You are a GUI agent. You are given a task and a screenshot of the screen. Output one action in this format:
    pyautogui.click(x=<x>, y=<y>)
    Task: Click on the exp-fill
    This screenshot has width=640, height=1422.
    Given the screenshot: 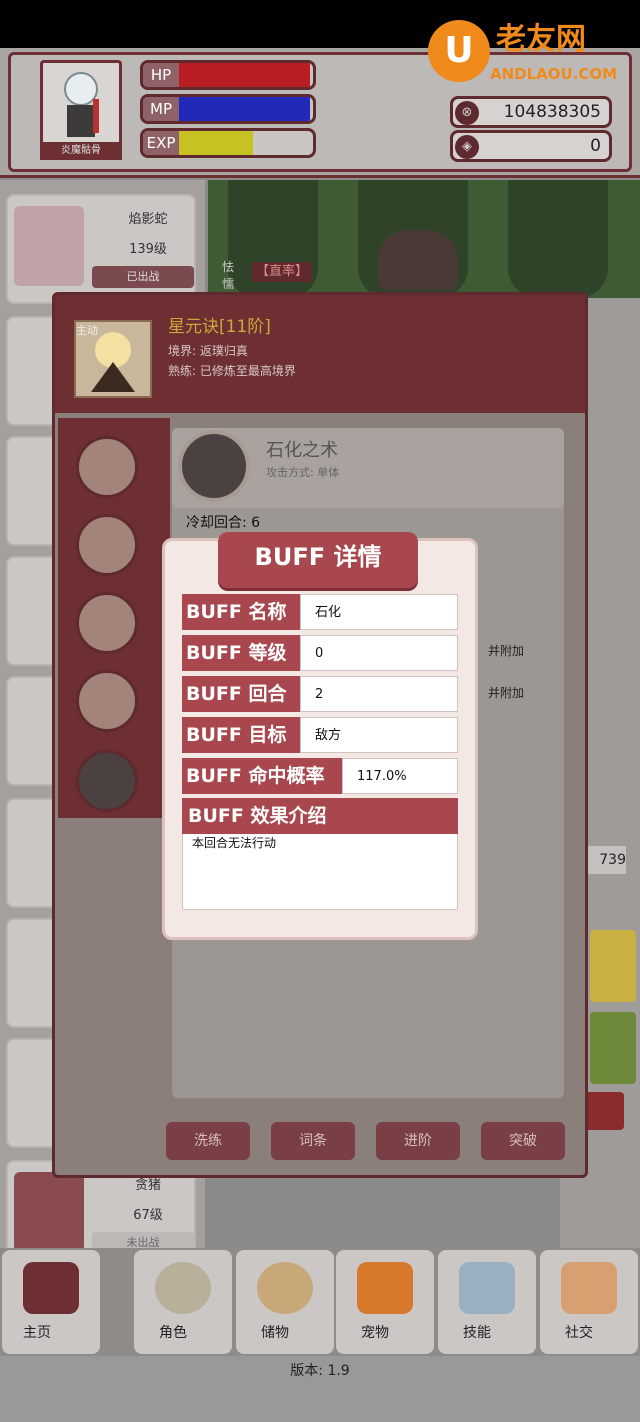 What is the action you would take?
    pyautogui.click(x=216, y=143)
    